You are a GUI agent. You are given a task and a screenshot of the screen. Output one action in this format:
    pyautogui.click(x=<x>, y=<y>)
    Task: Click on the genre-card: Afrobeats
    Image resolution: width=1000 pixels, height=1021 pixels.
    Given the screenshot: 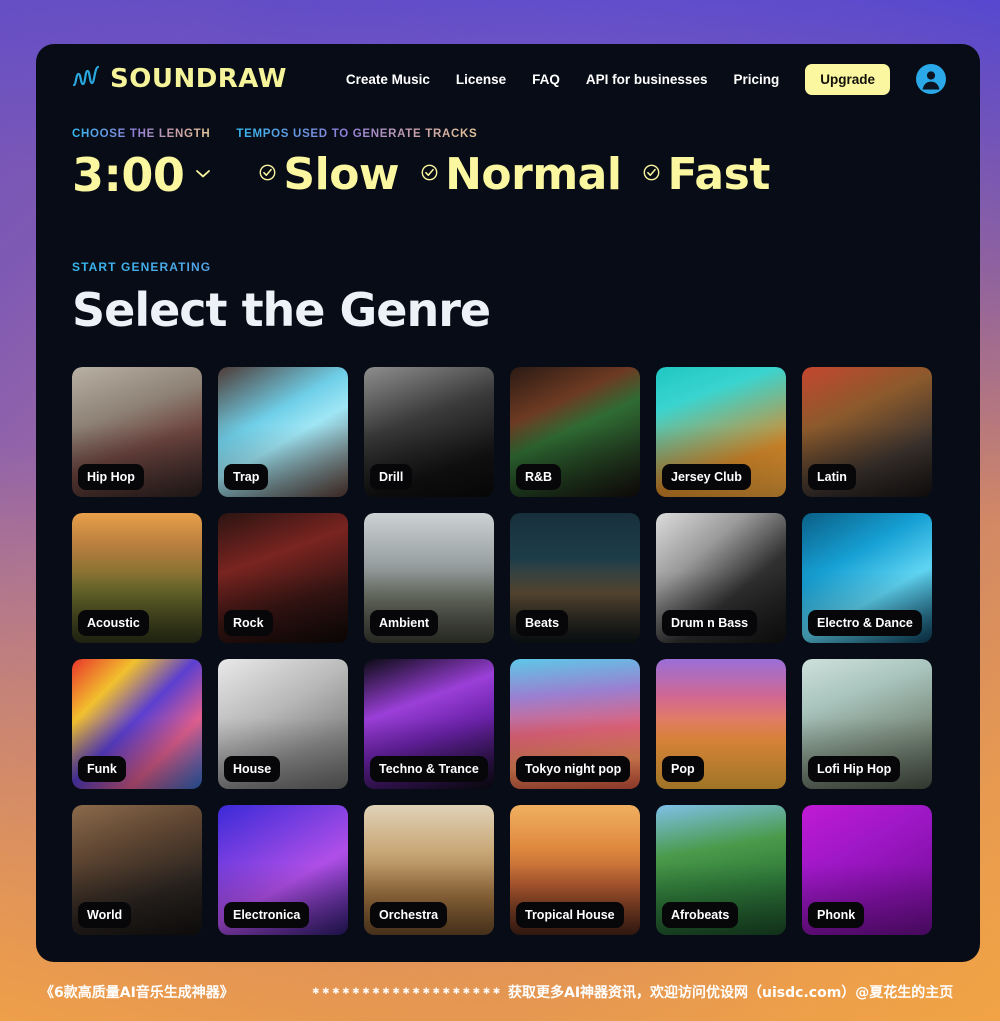 What is the action you would take?
    pyautogui.click(x=721, y=870)
    